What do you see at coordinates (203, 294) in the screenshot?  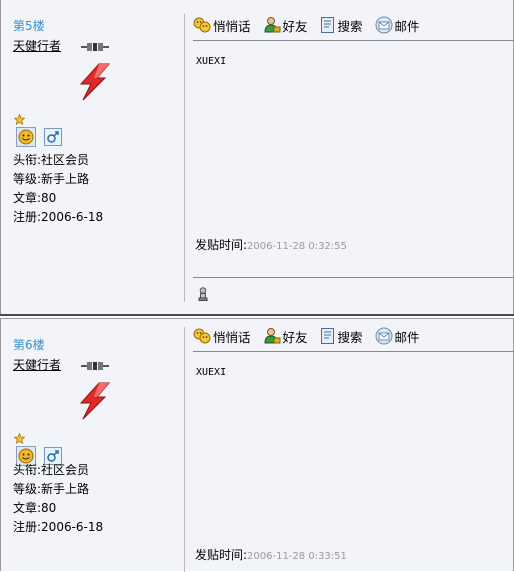 I see `user-profile-icon` at bounding box center [203, 294].